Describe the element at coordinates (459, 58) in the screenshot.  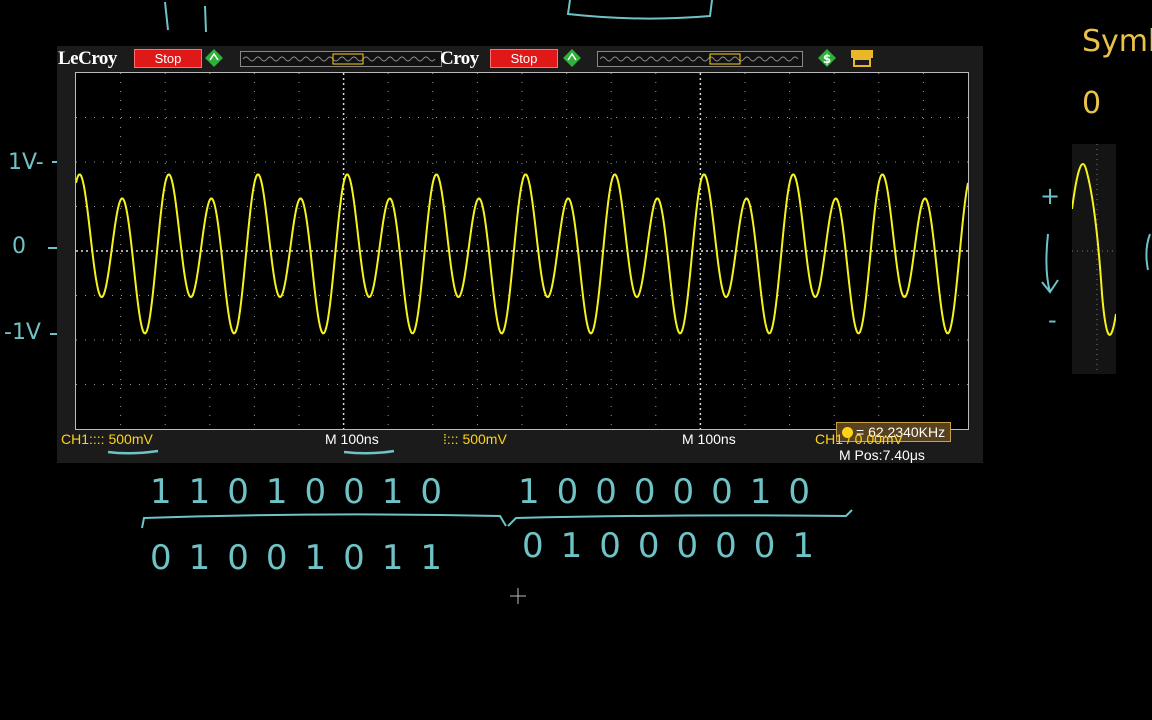
I see `brand-logo-partial: Croy` at that location.